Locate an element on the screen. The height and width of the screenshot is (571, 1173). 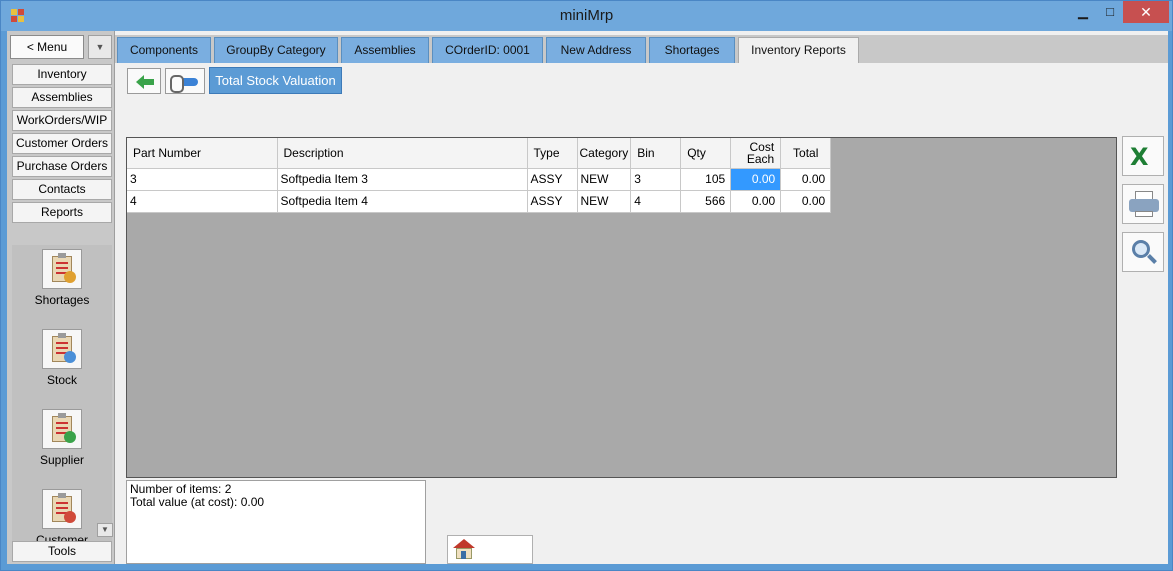
title-bar: miniMrp ▁ □ ✕ is located at coordinates (586, 16).